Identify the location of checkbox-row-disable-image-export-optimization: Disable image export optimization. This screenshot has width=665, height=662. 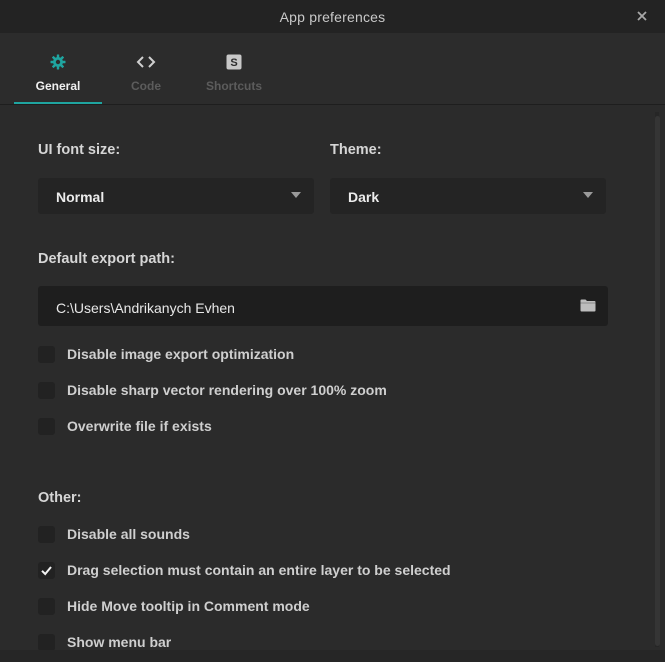
(166, 354).